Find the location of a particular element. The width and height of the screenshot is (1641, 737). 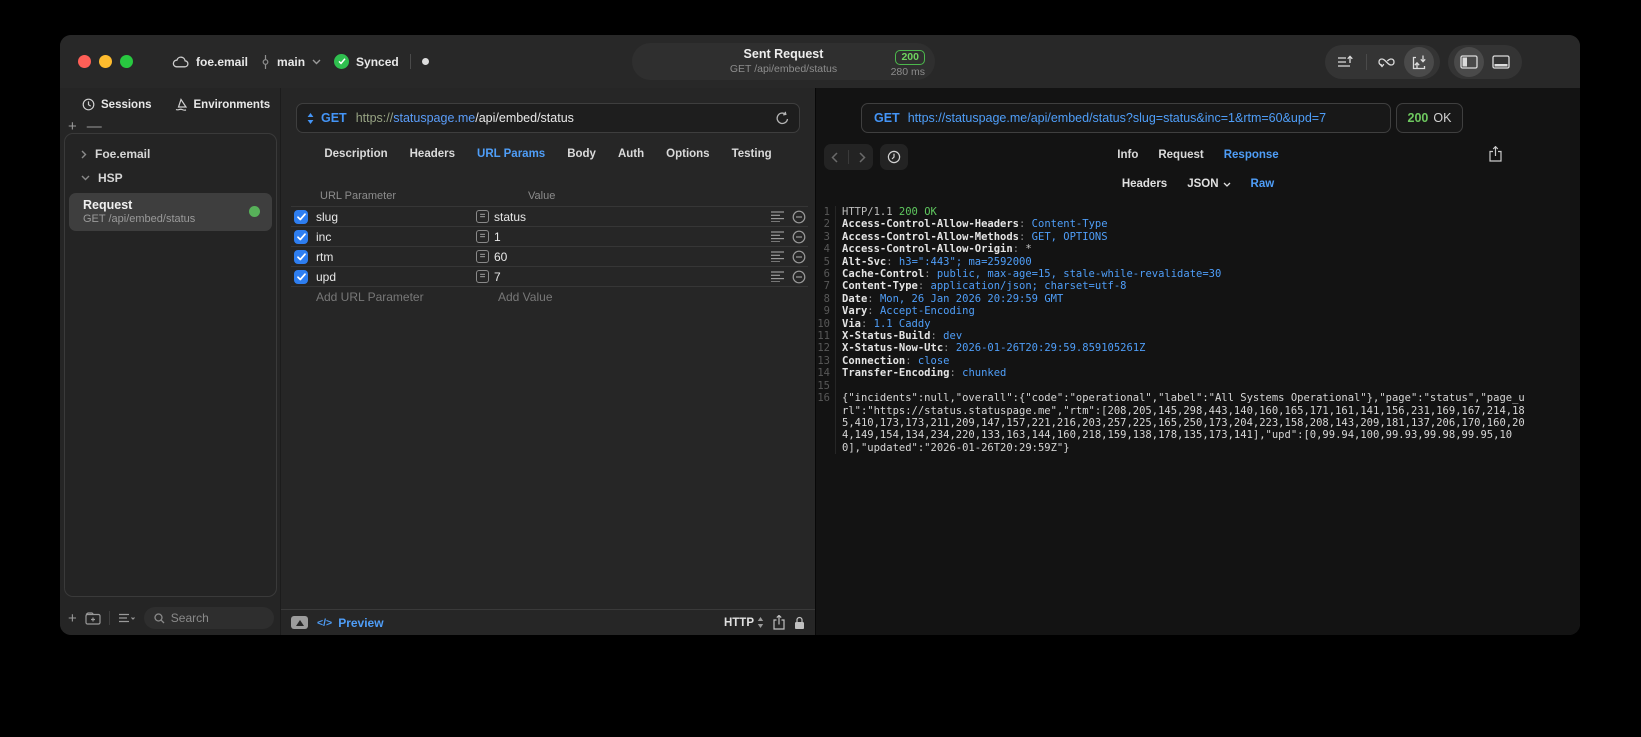

param-name: upd is located at coordinates (396, 277).